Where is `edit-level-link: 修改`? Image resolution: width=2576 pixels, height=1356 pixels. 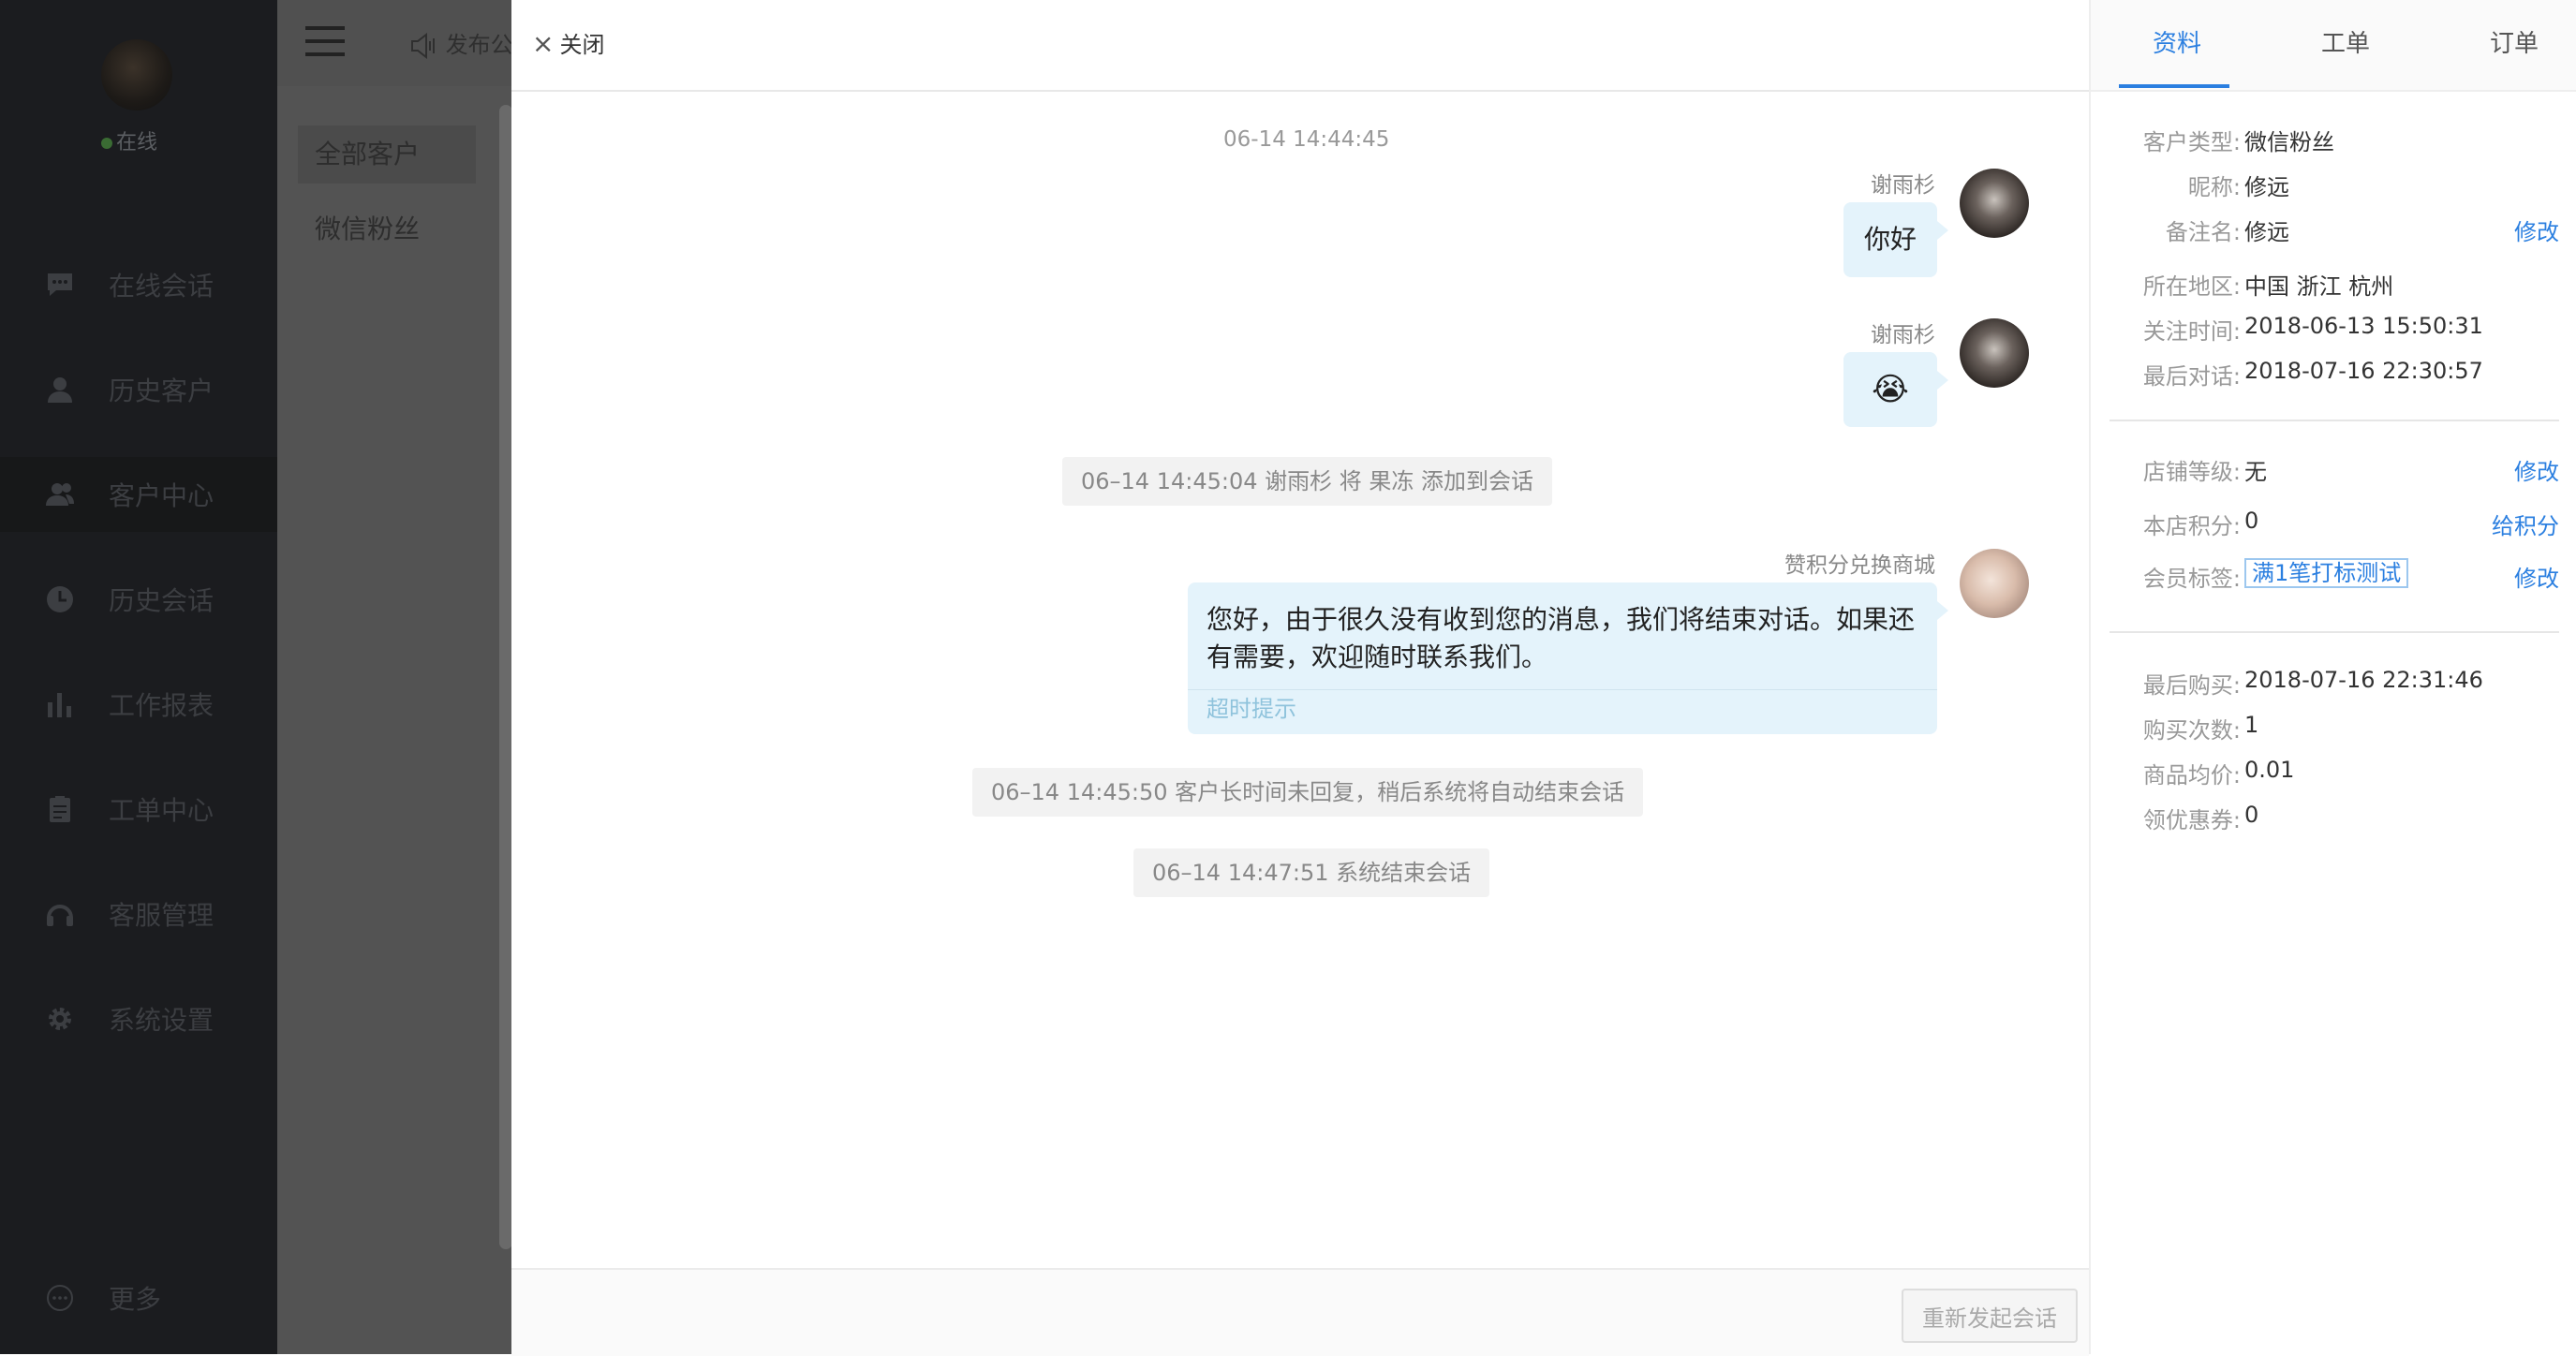
edit-level-link: 修改 is located at coordinates (2536, 469).